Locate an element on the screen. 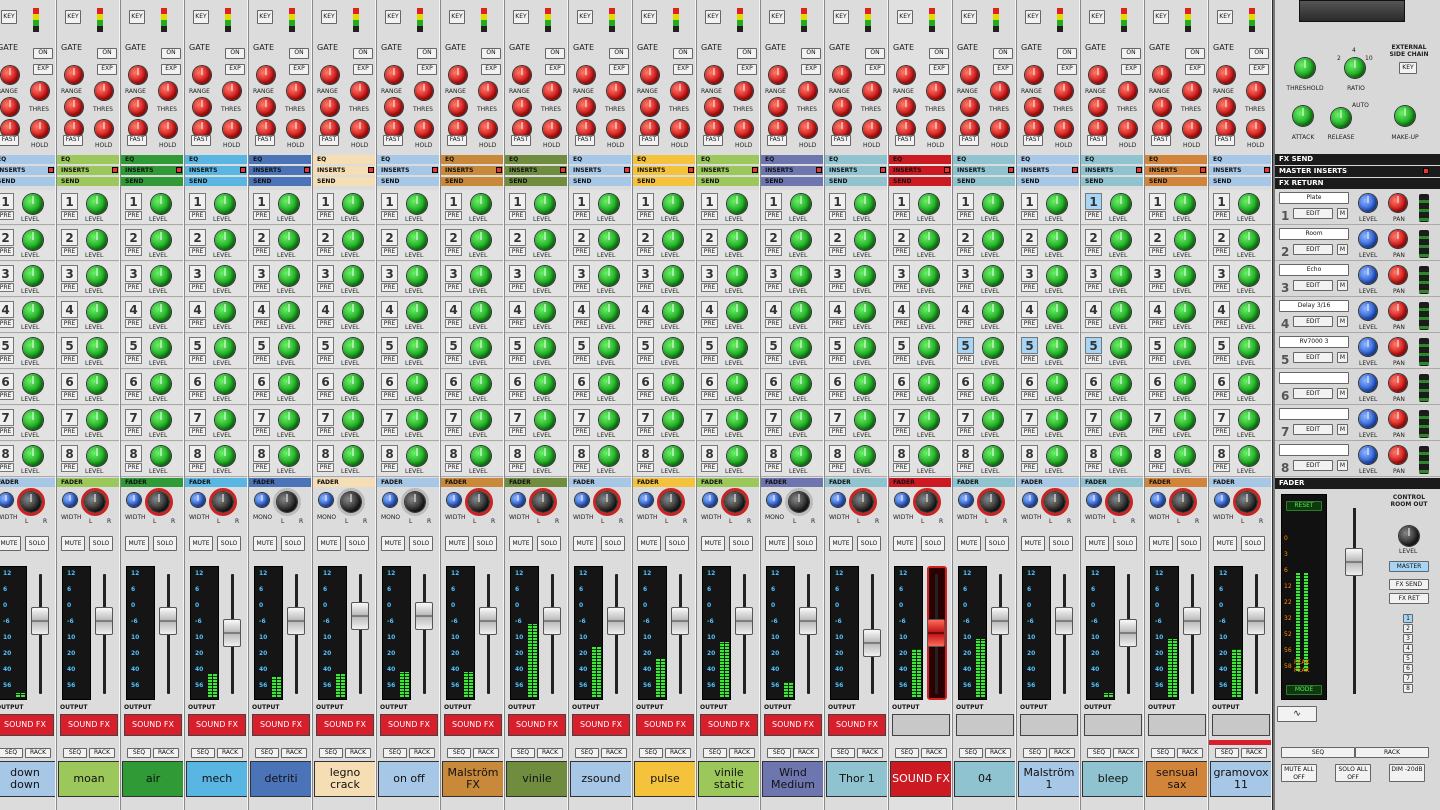  mute-all-off-button: MUTE ALL OFF is located at coordinates (1299, 773).